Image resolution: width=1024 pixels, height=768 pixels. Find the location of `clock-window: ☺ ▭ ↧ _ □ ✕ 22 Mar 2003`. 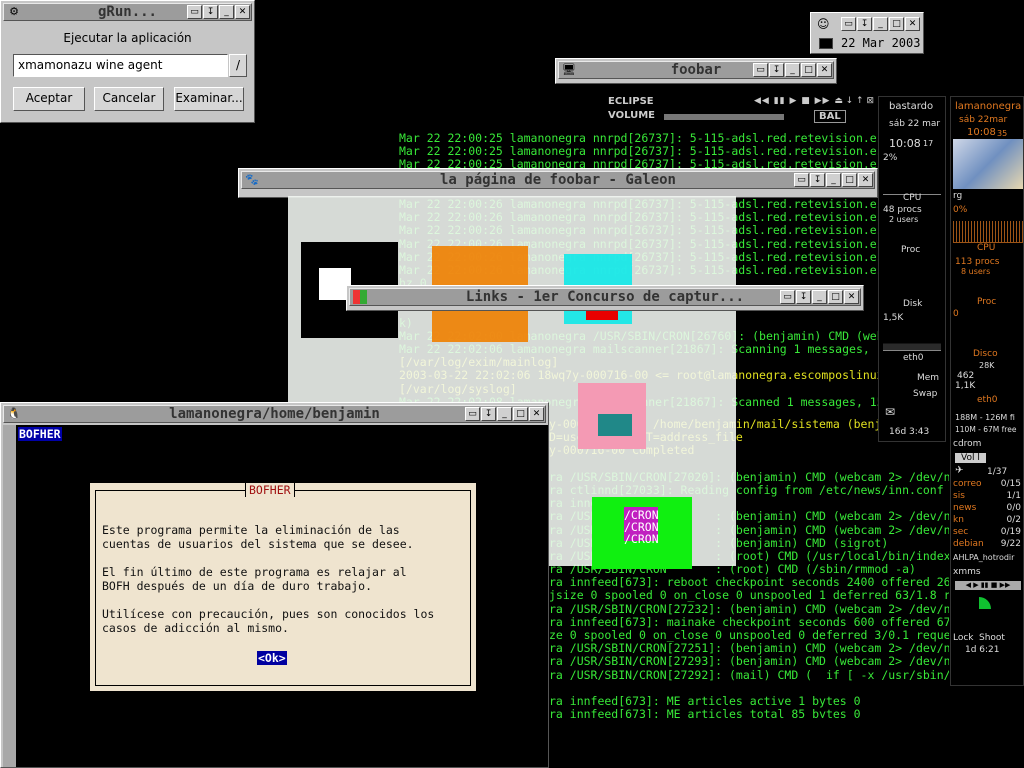

clock-window: ☺ ▭ ↧ _ □ ✕ 22 Mar 2003 is located at coordinates (867, 33).